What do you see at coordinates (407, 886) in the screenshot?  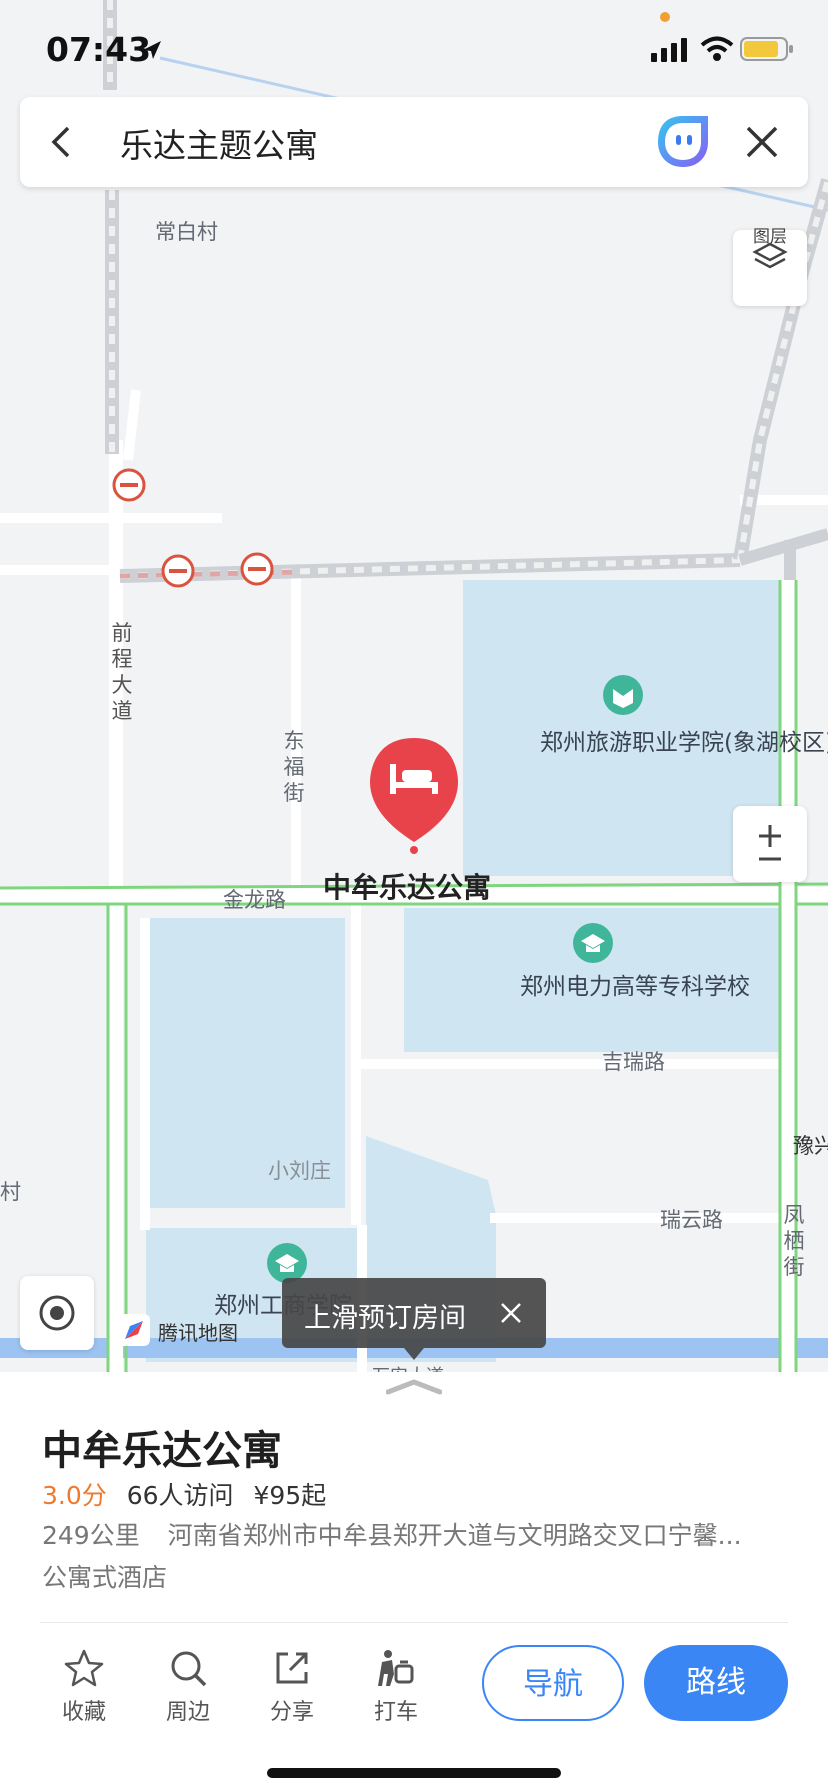 I see `selected-place-label: 中牟乐达公寓` at bounding box center [407, 886].